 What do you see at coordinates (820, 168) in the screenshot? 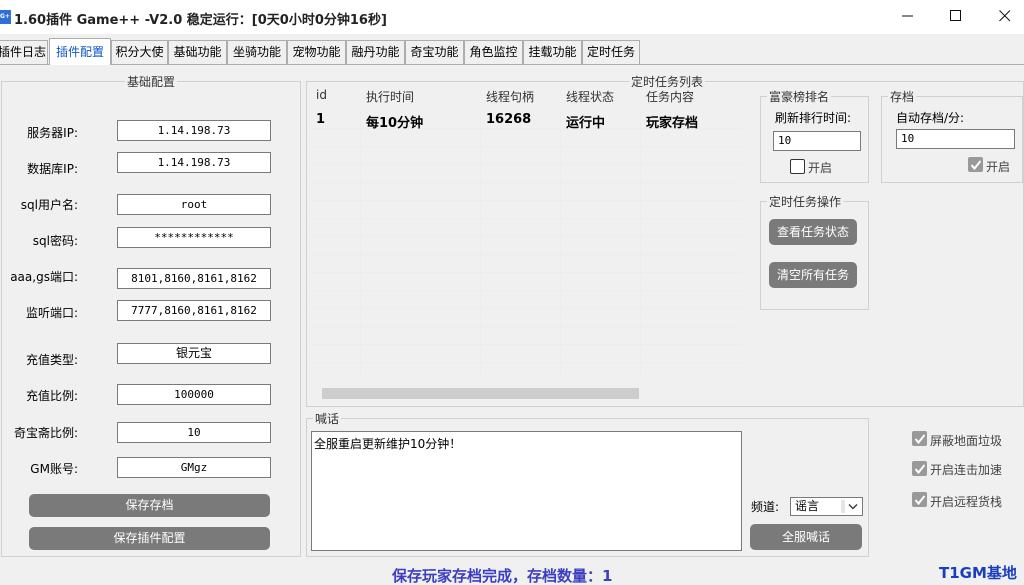
I see `rich-rank-enable-label: 开启` at bounding box center [820, 168].